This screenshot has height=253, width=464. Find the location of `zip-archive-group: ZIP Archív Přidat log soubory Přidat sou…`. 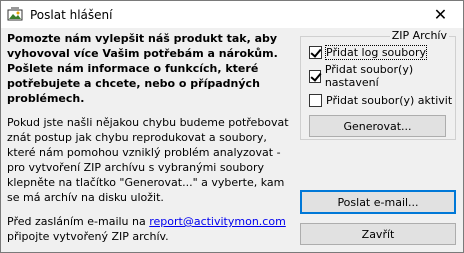

zip-archive-group: ZIP Archív Přidat log soubory Přidat sou… is located at coordinates (378, 84).